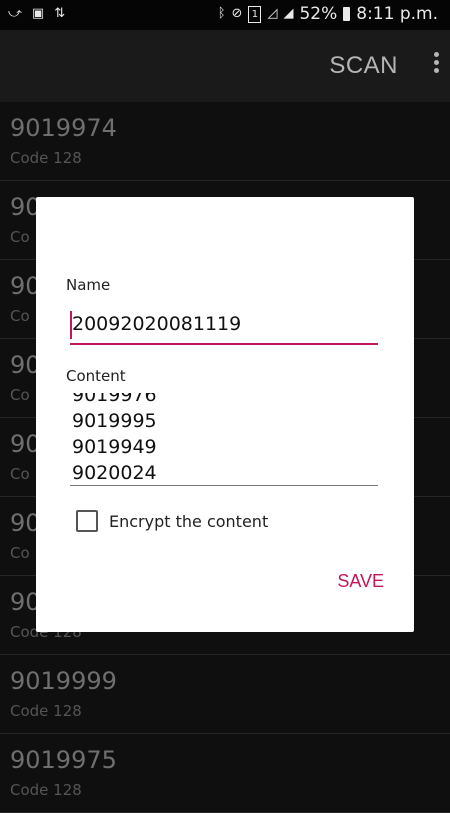 This screenshot has height=813, width=450. I want to click on item-value: 9019975, so click(63, 760).